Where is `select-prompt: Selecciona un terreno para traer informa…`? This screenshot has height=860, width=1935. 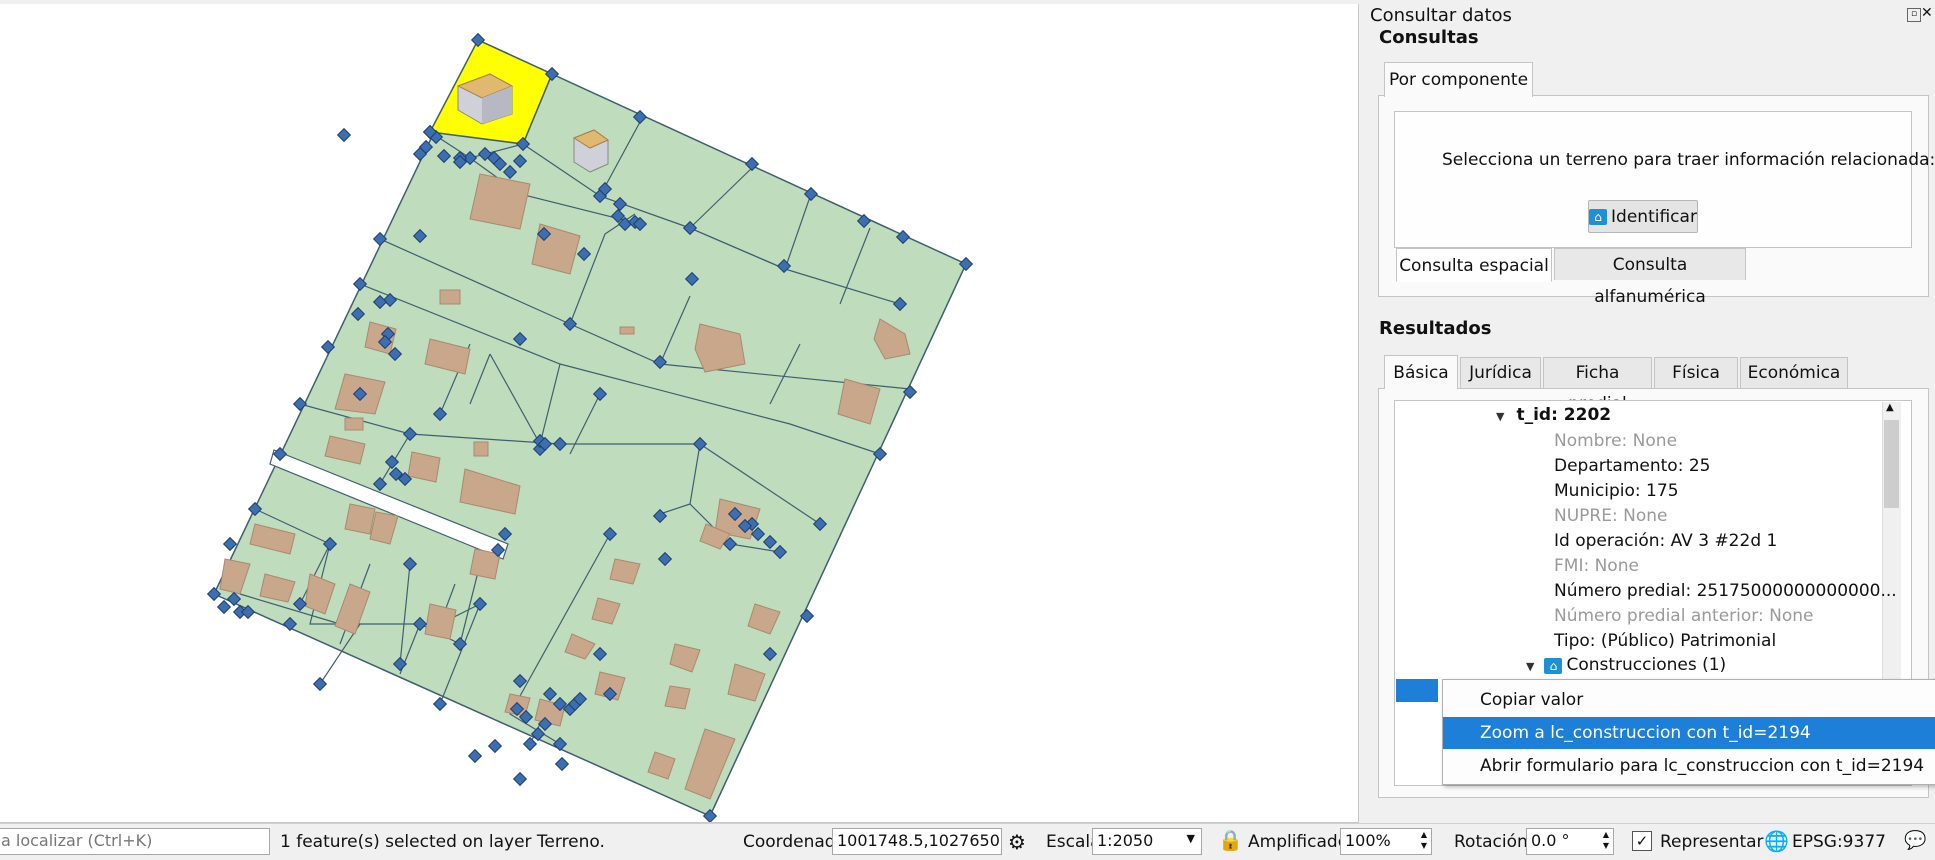
select-prompt: Selecciona un terreno para traer informa… is located at coordinates (1688, 160).